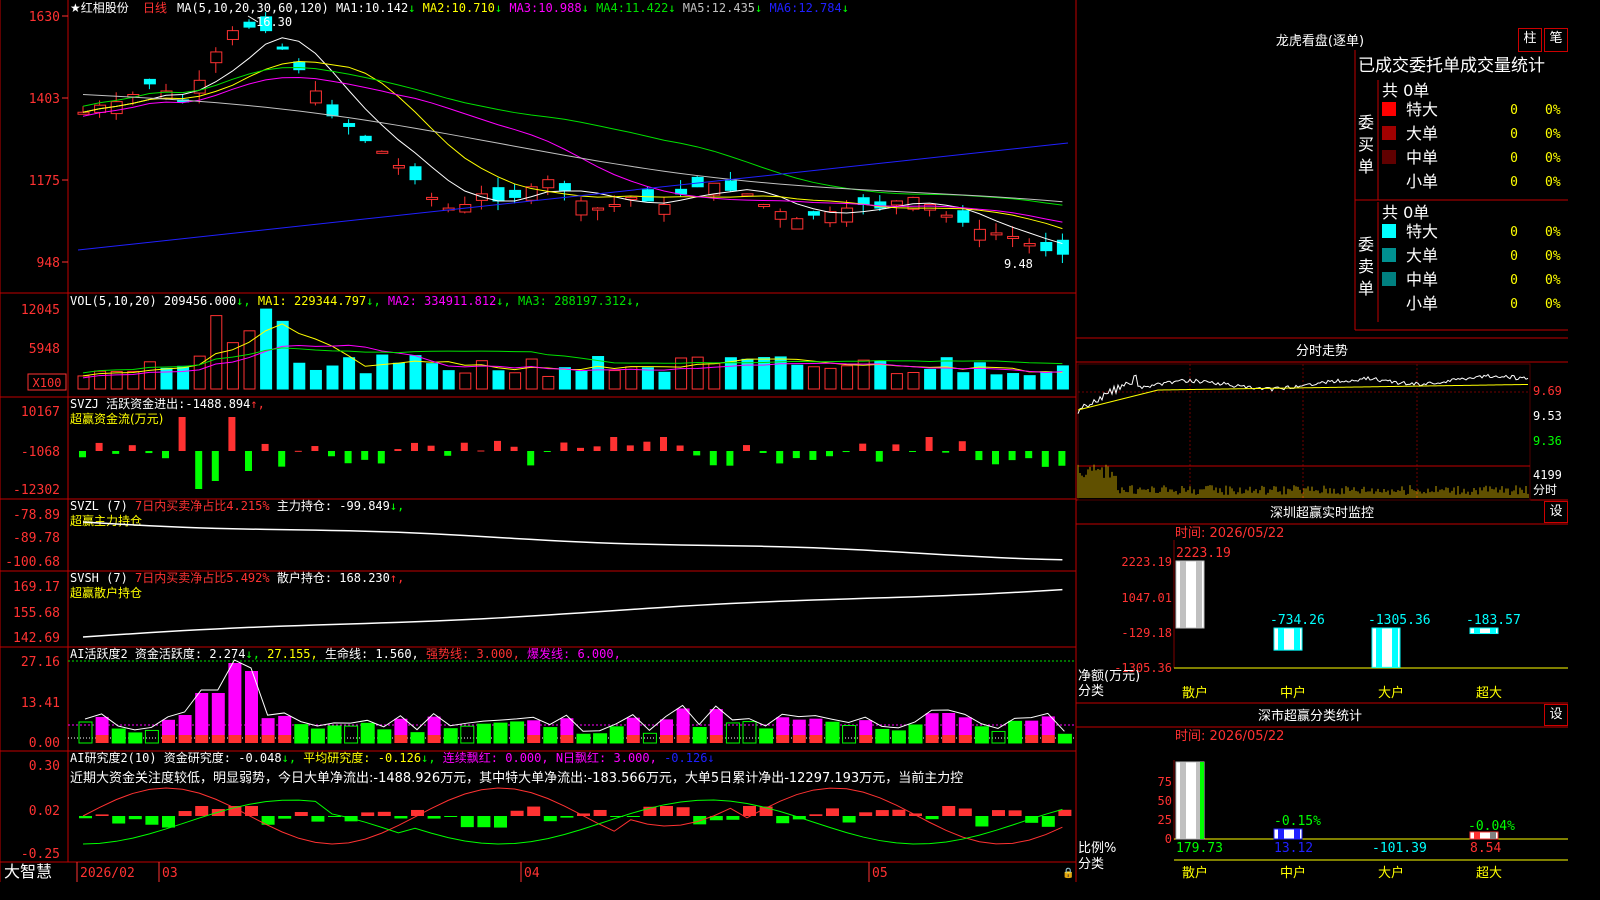 The height and width of the screenshot is (900, 1600). I want to click on class-settings-button: 设, so click(1556, 715).